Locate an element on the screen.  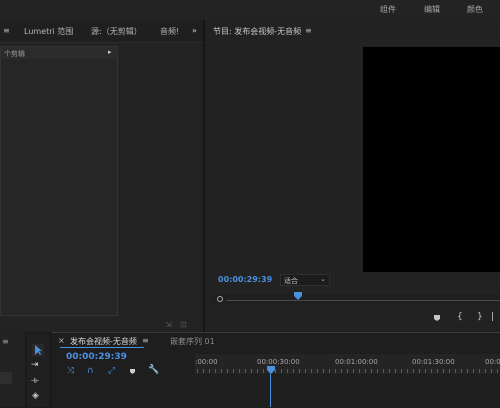
program-scrub-bar is located at coordinates (356, 298).